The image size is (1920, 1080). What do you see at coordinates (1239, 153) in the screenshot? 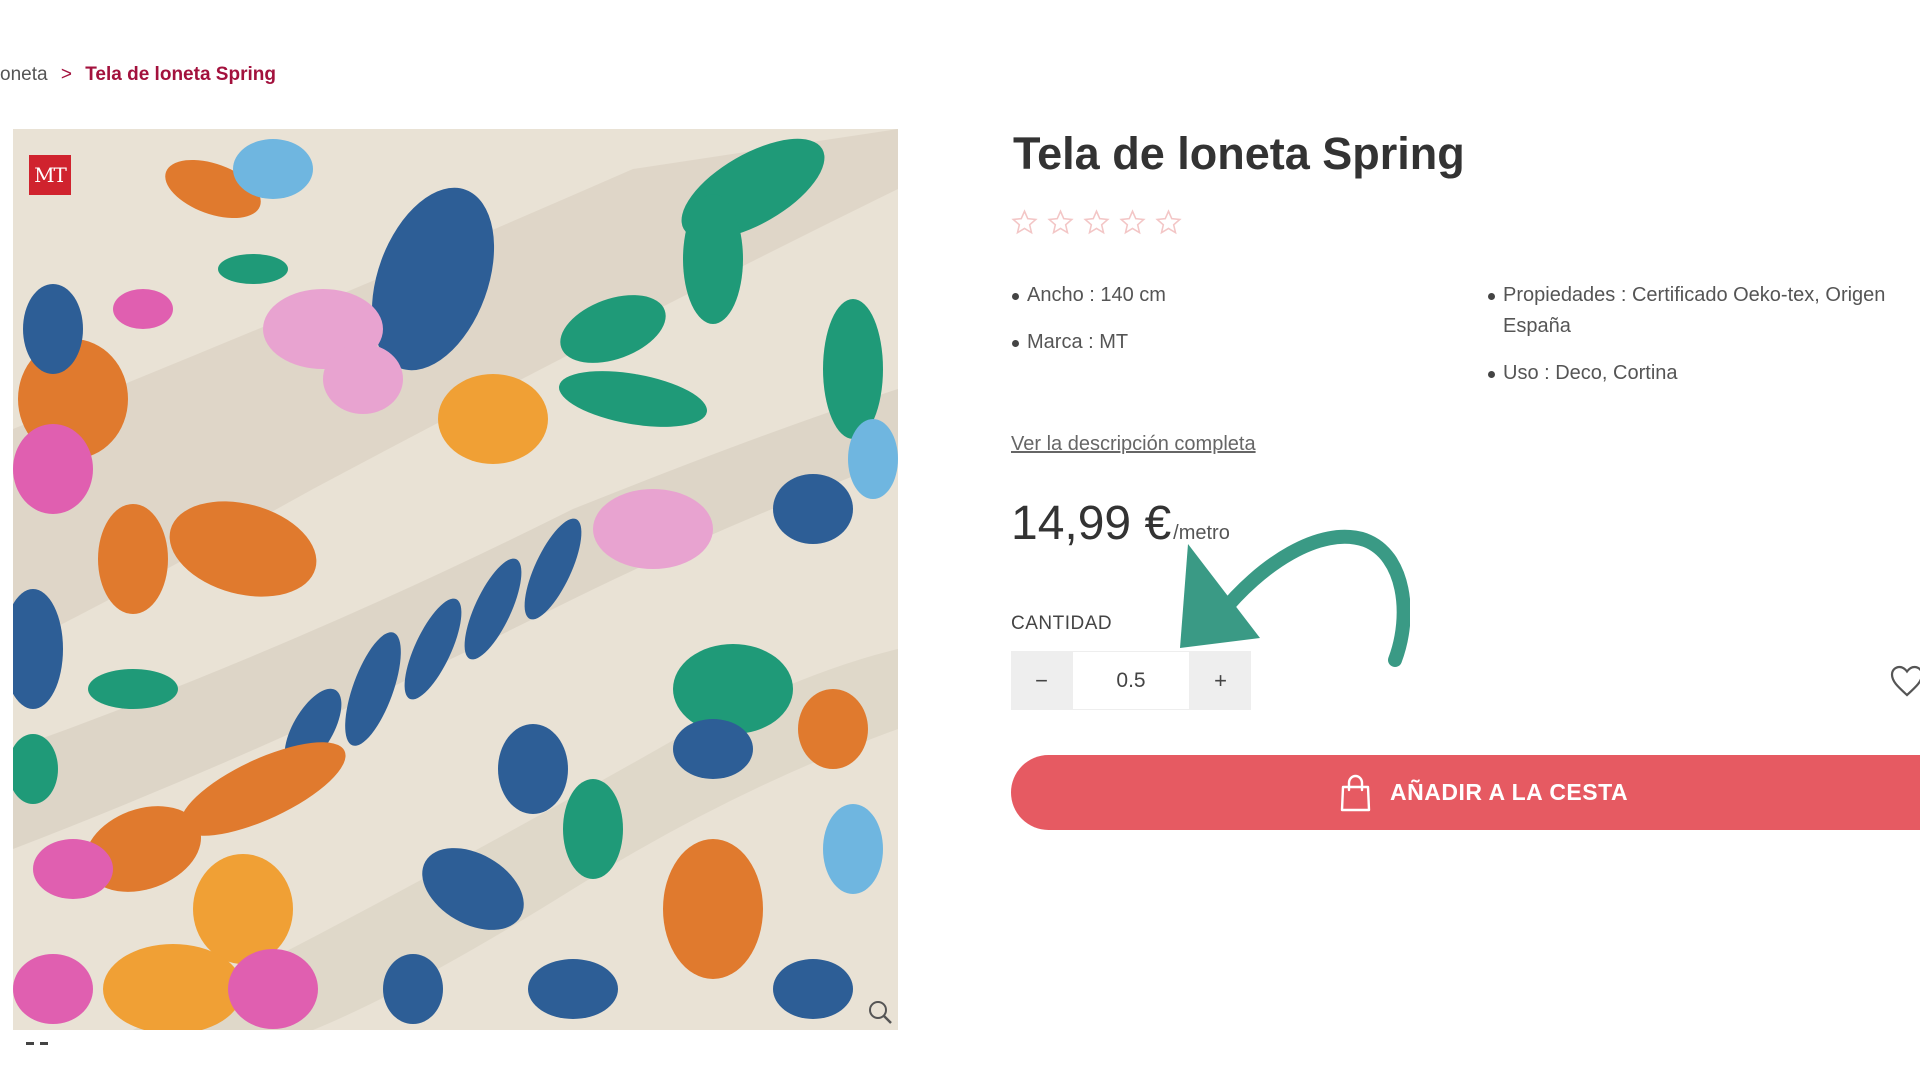
I see `product-title: Tela de loneta Spring` at bounding box center [1239, 153].